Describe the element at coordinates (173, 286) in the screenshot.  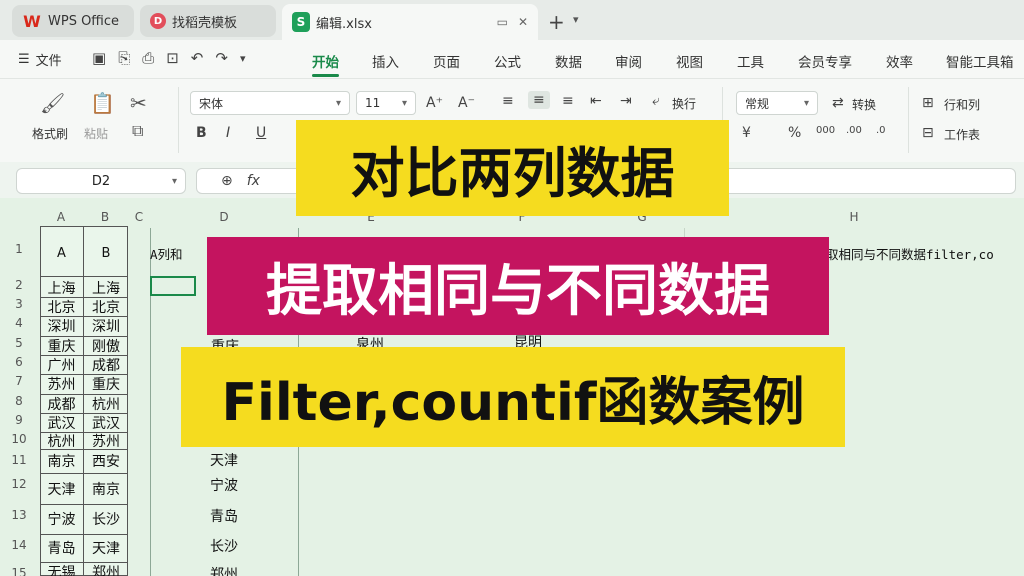
I see `selected-cell-d2` at that location.